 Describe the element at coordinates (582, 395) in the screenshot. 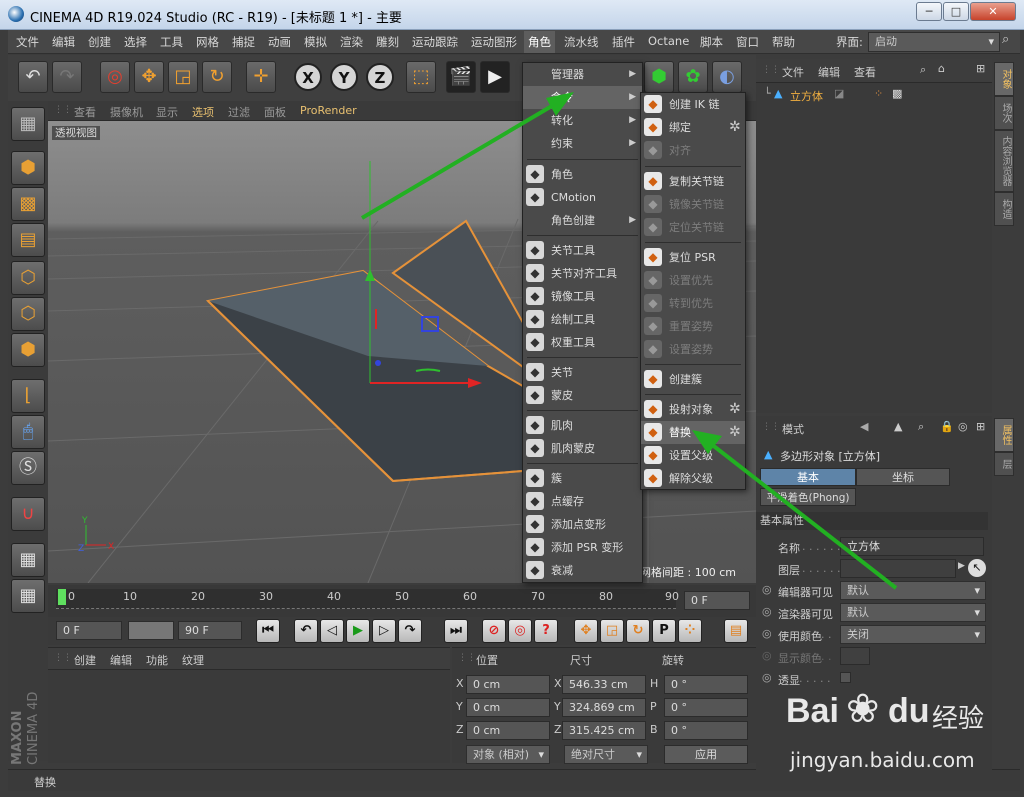

I see `char-menu-item-13: ◆ 蒙皮` at that location.